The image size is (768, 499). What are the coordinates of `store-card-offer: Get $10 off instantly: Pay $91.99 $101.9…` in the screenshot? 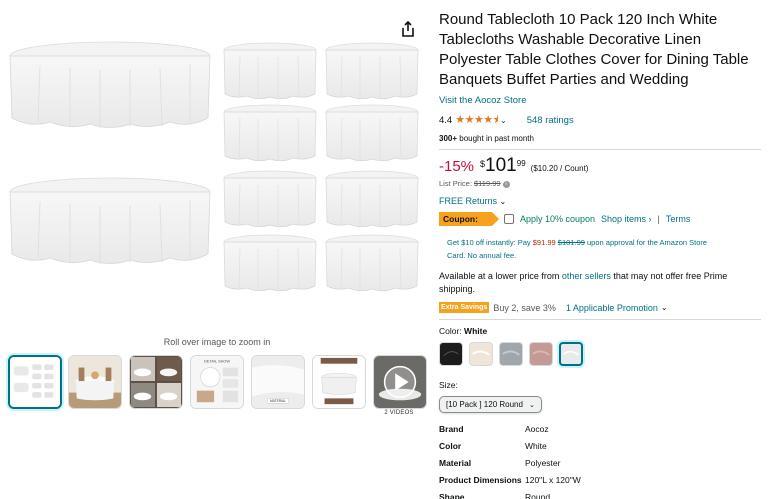 It's located at (604, 249).